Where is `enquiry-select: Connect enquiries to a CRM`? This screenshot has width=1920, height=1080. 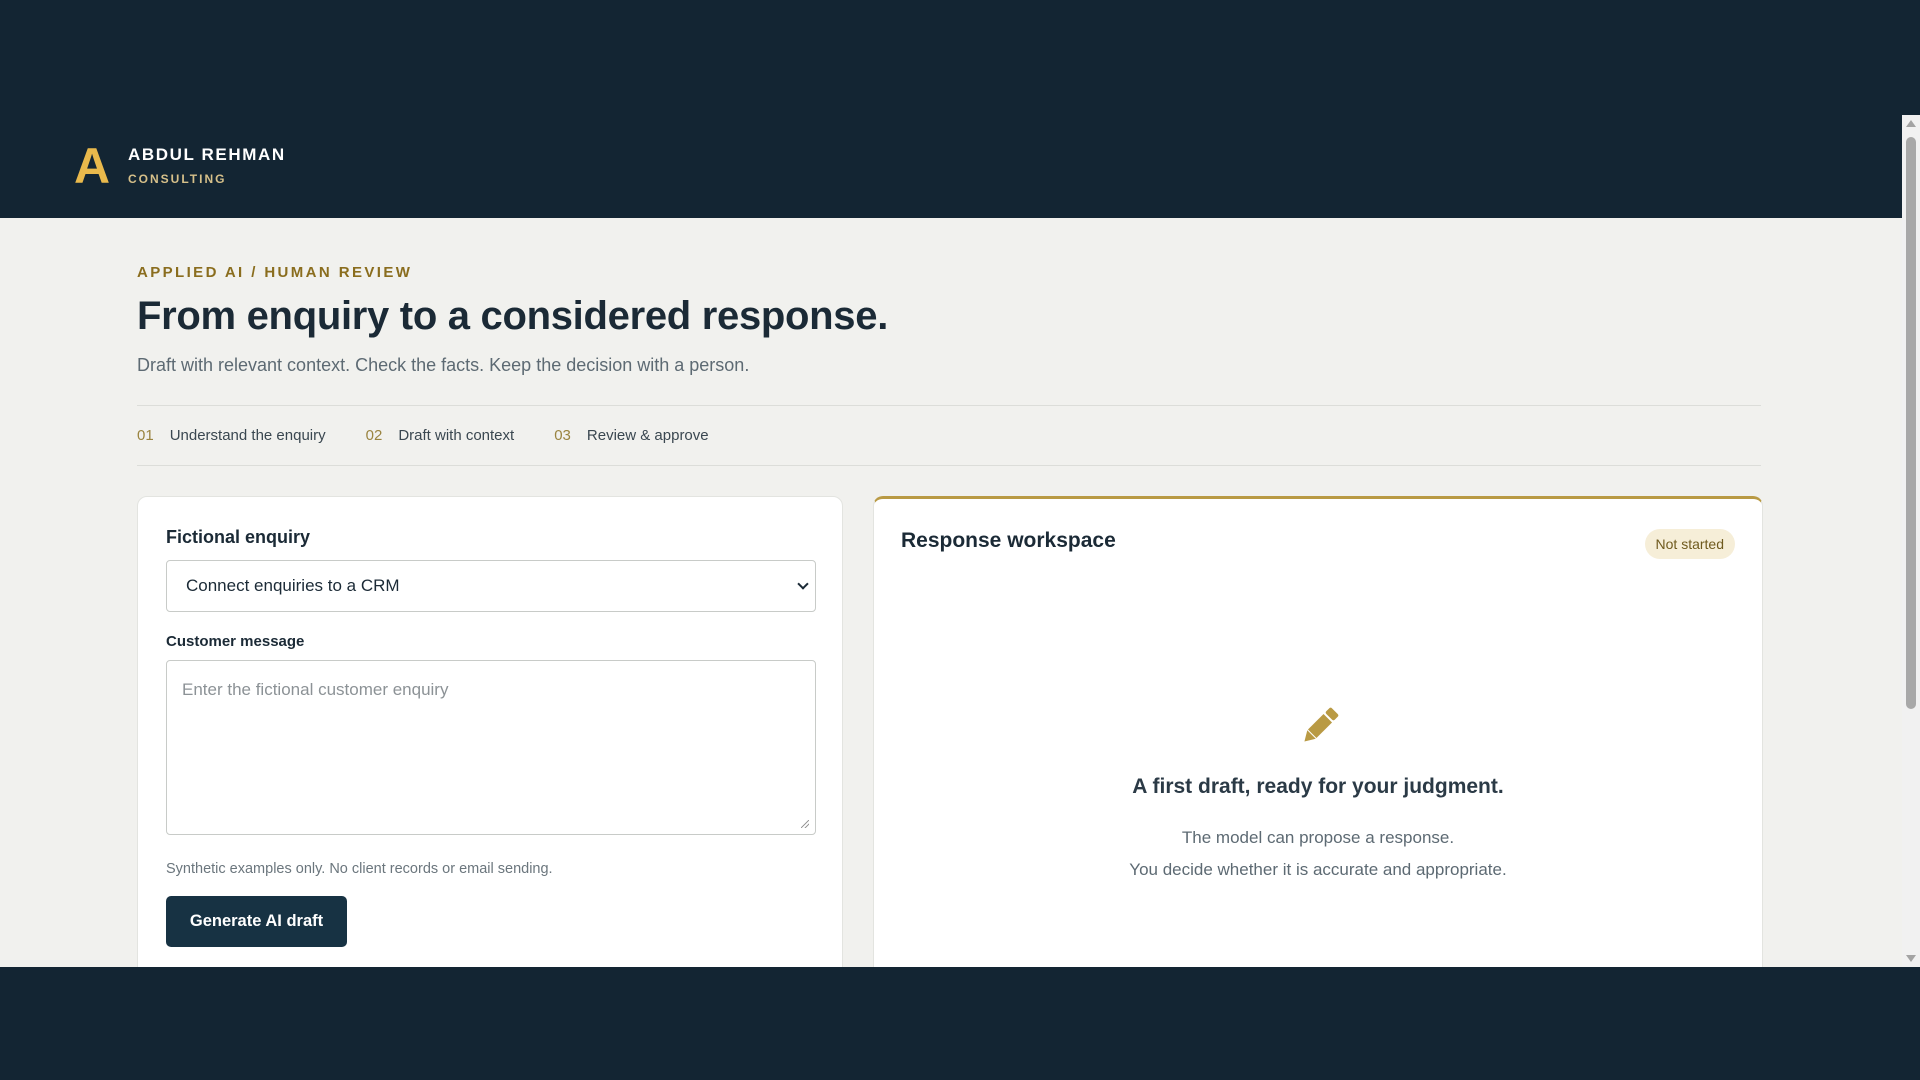
enquiry-select: Connect enquiries to a CRM is located at coordinates (491, 586).